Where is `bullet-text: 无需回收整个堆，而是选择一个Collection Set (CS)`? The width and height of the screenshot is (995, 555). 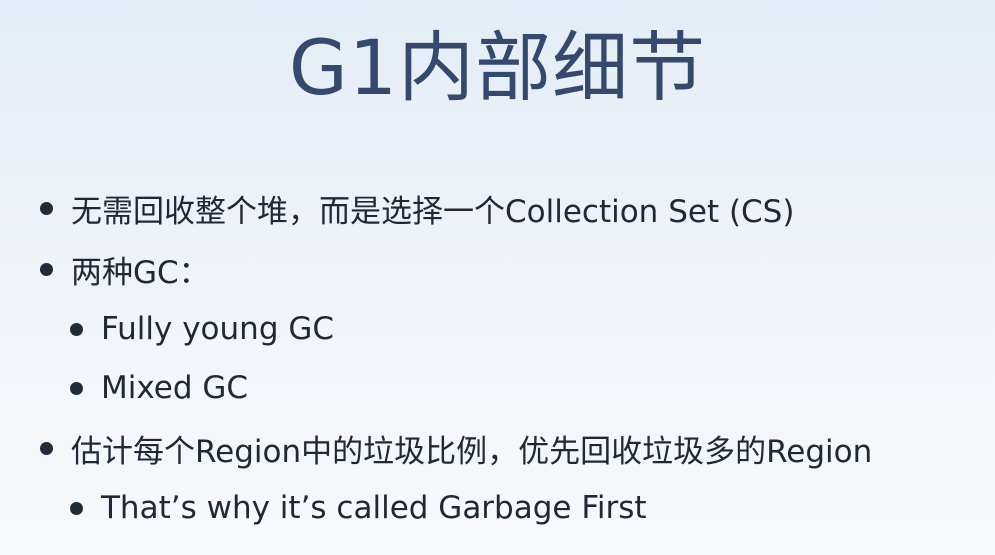
bullet-text: 无需回收整个堆，而是选择一个Collection Set (CS) is located at coordinates (433, 211).